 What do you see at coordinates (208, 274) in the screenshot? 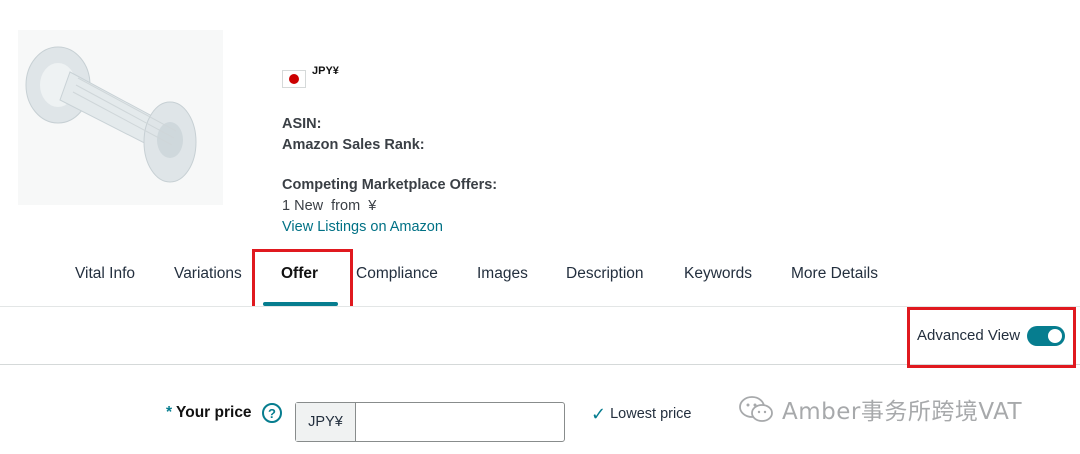
I see `tab-variations: Variations` at bounding box center [208, 274].